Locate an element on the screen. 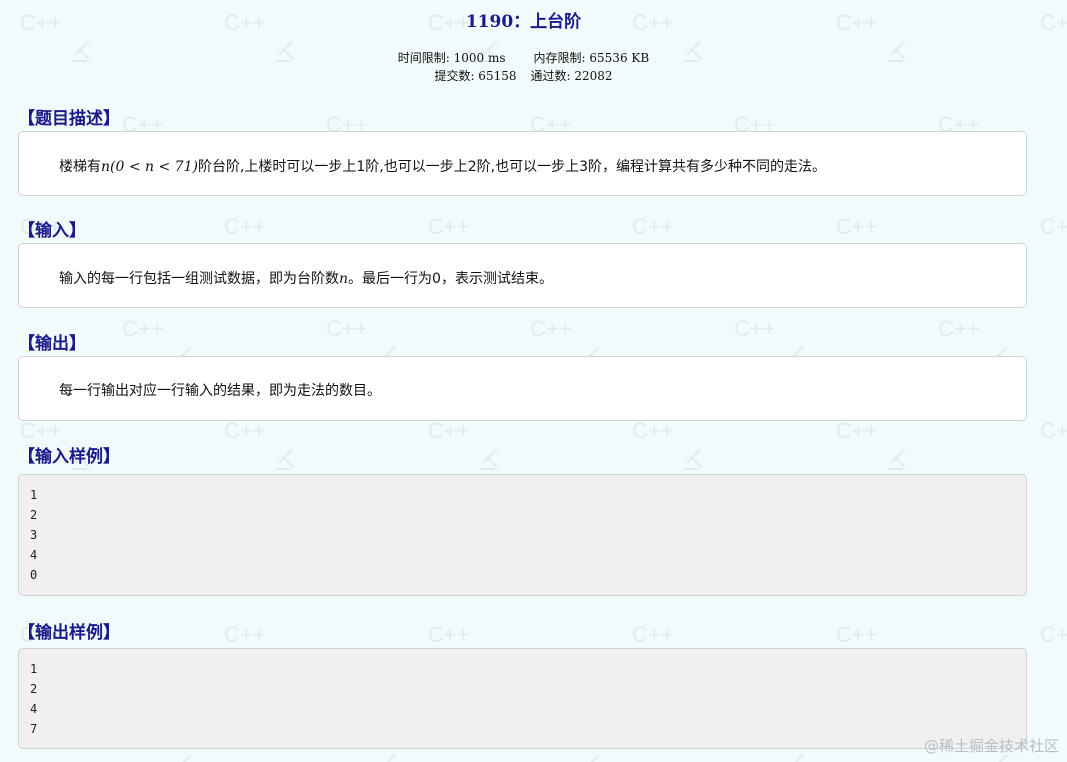  time-limit: 时间限制: 1000 ms is located at coordinates (451, 58).